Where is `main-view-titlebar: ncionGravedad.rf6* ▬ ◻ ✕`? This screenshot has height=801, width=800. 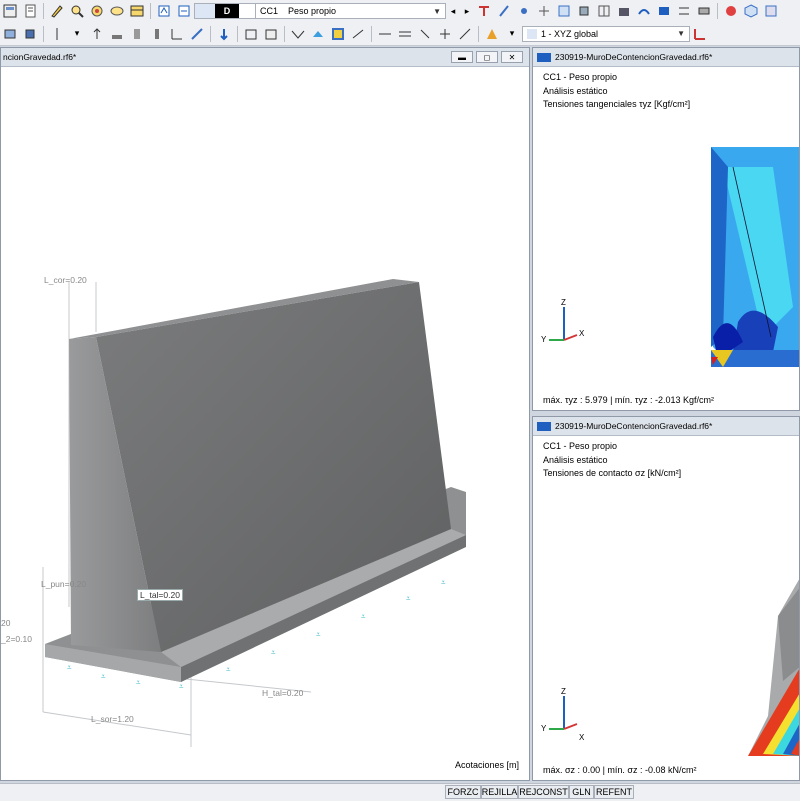
main-view-titlebar: ncionGravedad.rf6* ▬ ◻ ✕ is located at coordinates (265, 57).